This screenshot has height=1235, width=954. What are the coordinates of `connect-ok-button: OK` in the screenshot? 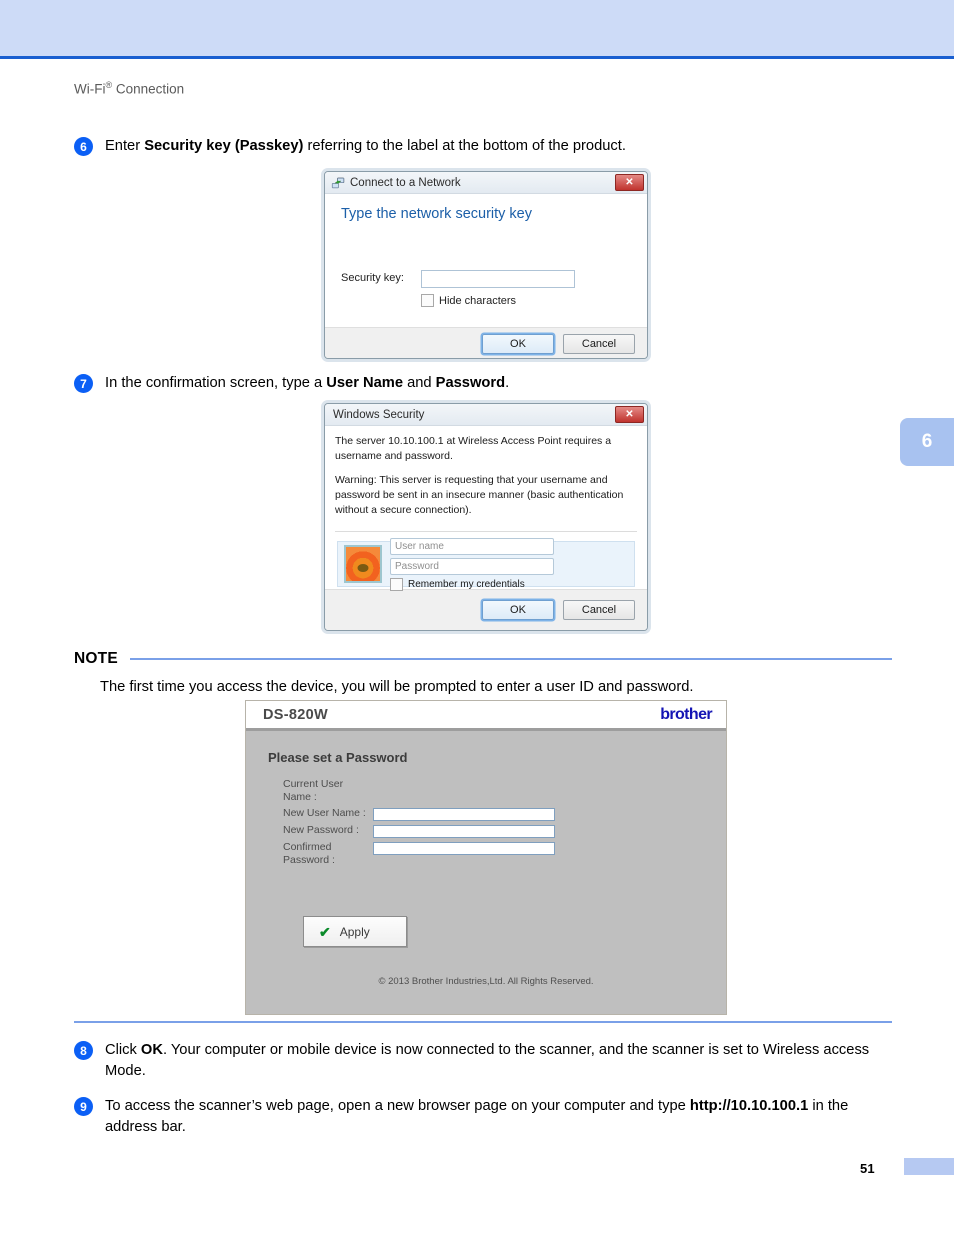 It's located at (518, 343).